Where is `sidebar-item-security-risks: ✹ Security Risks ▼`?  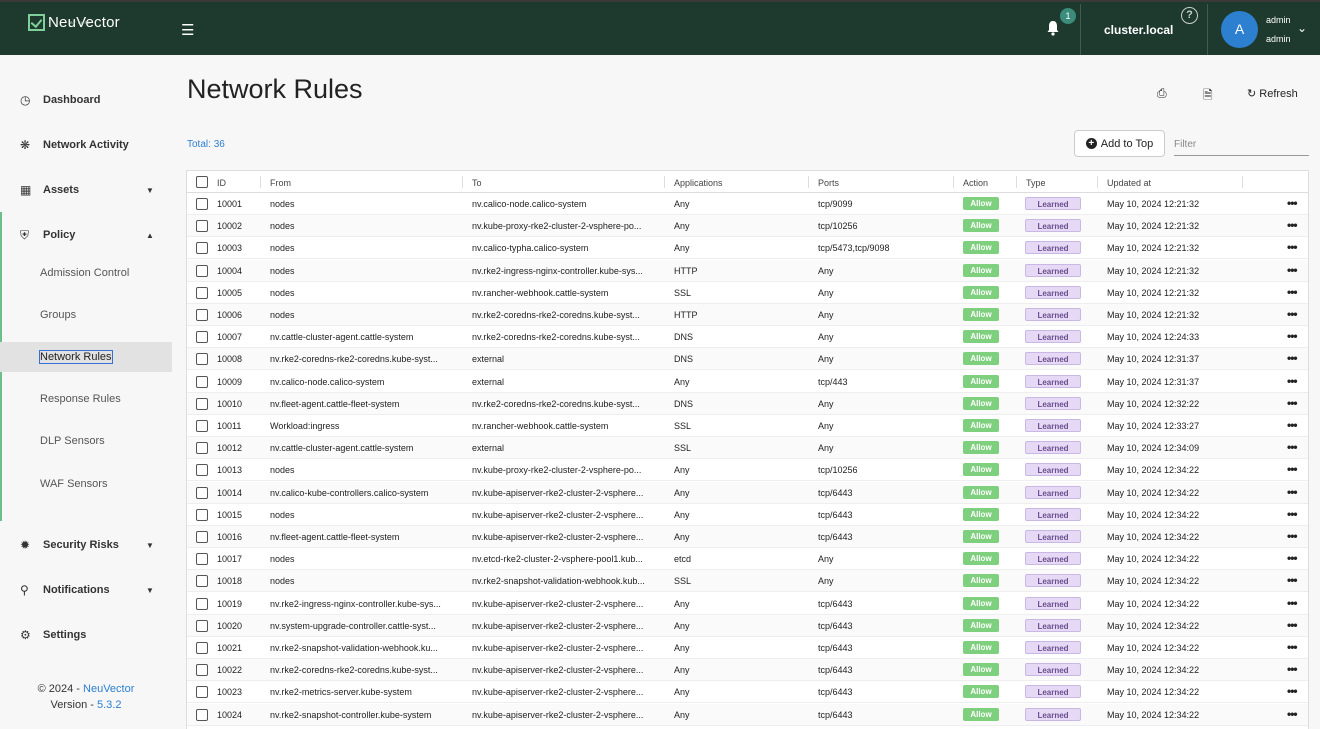
sidebar-item-security-risks: ✹ Security Risks ▼ is located at coordinates (86, 545).